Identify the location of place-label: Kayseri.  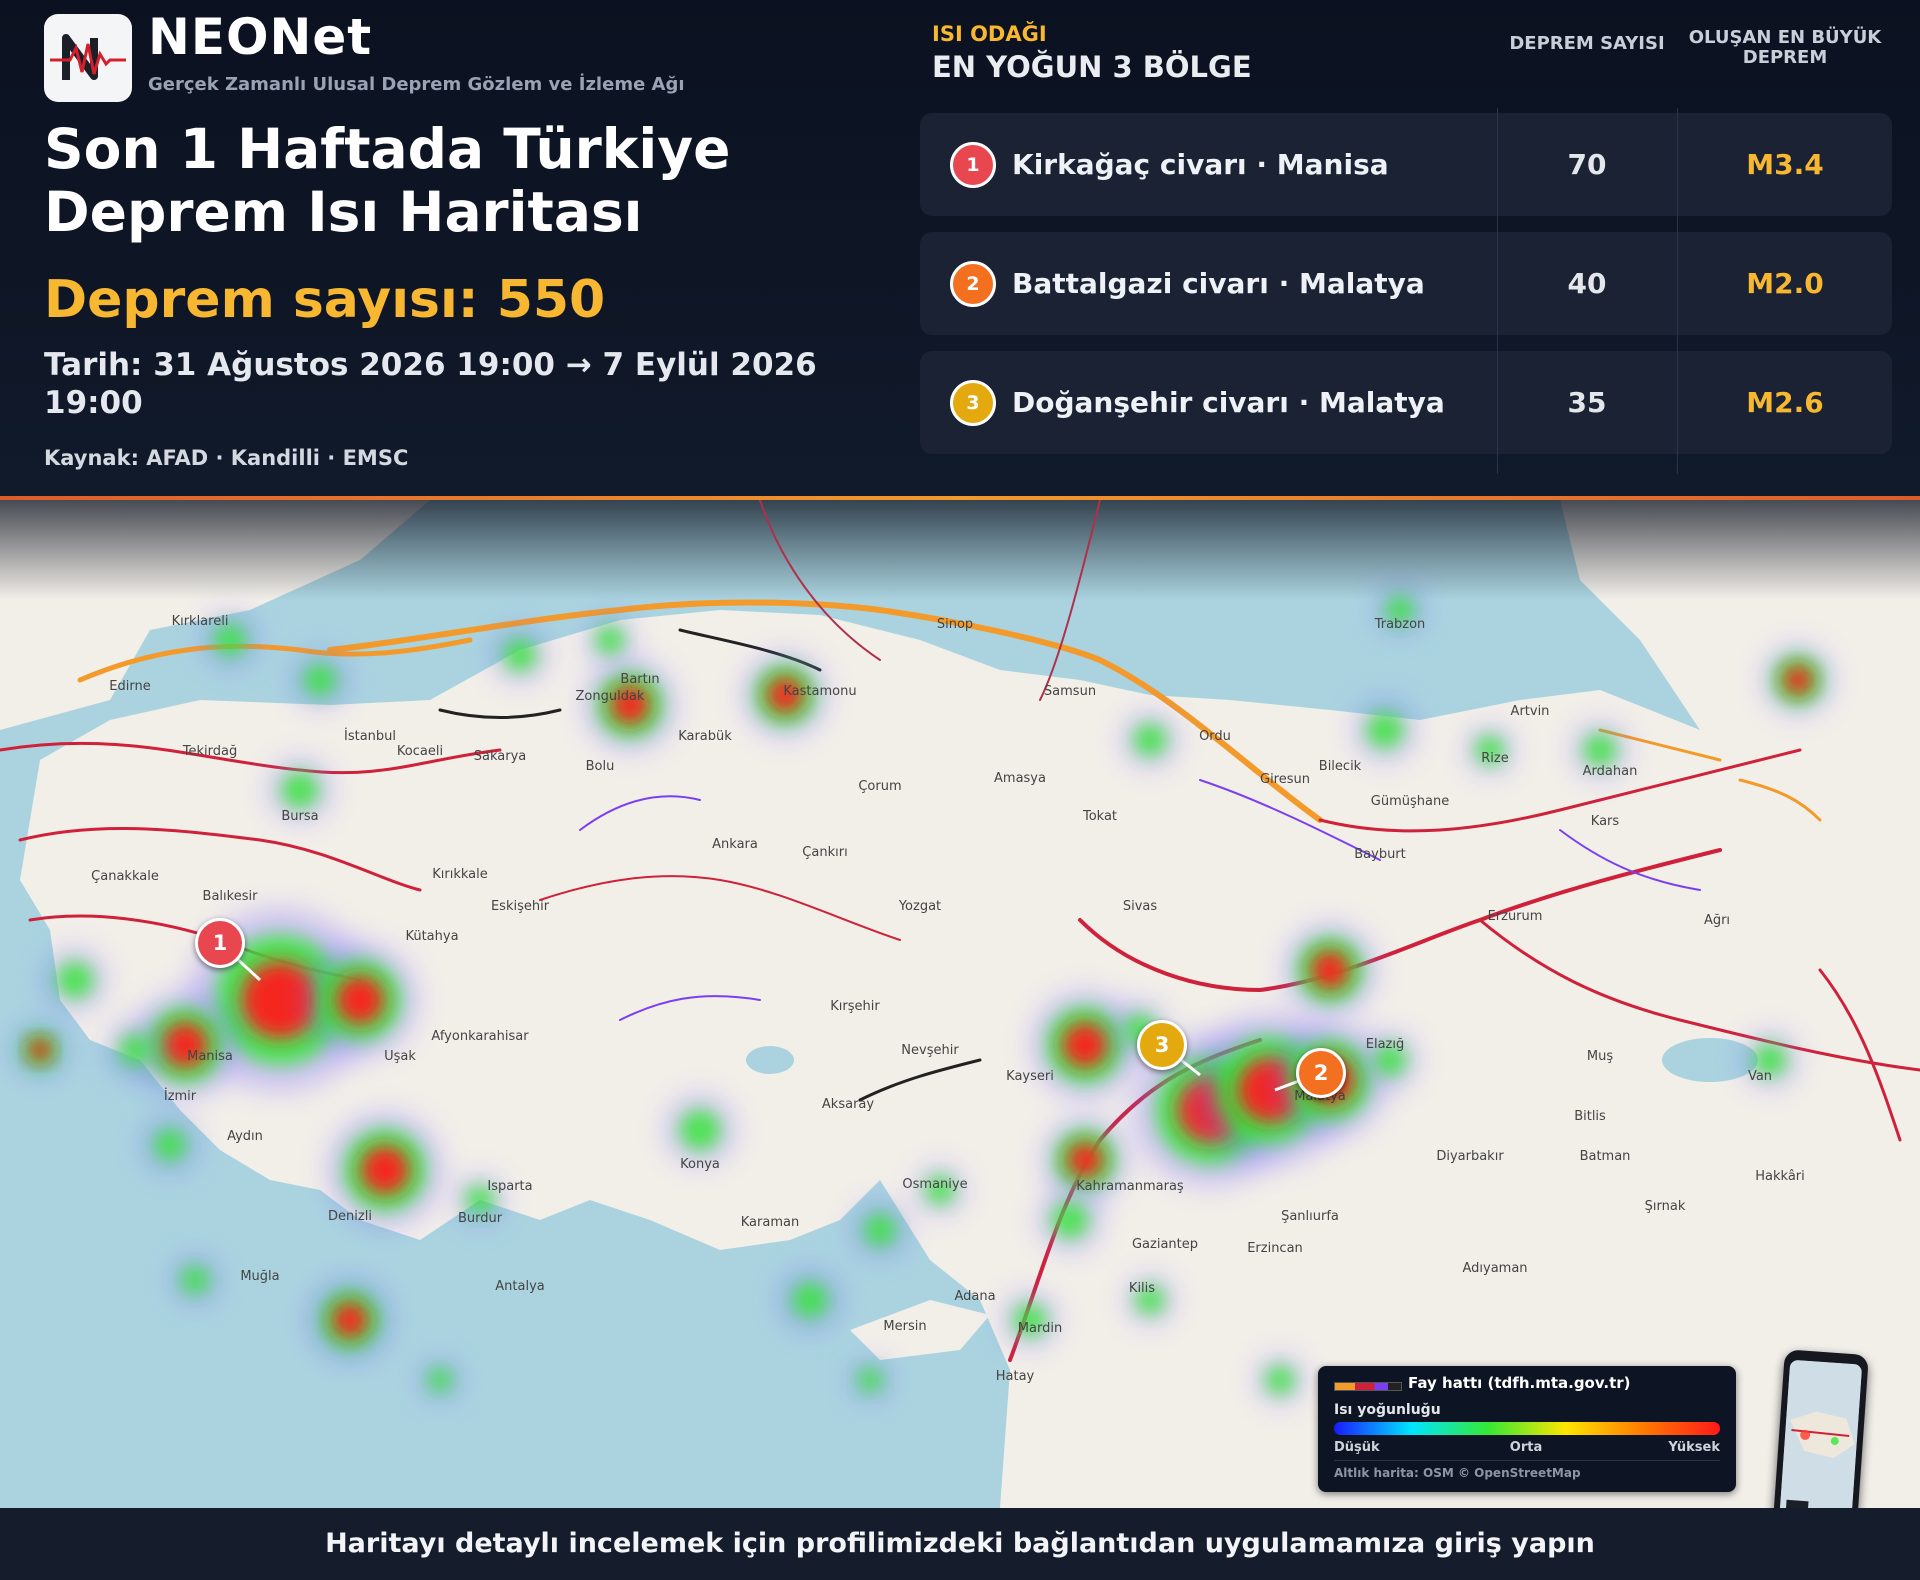
(1030, 1076).